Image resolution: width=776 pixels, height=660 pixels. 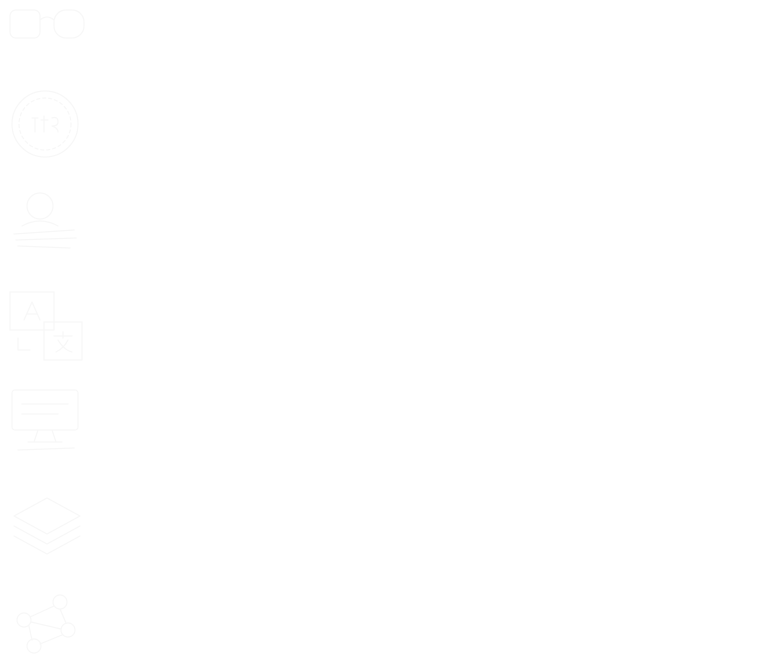 What do you see at coordinates (48, 24) in the screenshot?
I see `glasses-icon` at bounding box center [48, 24].